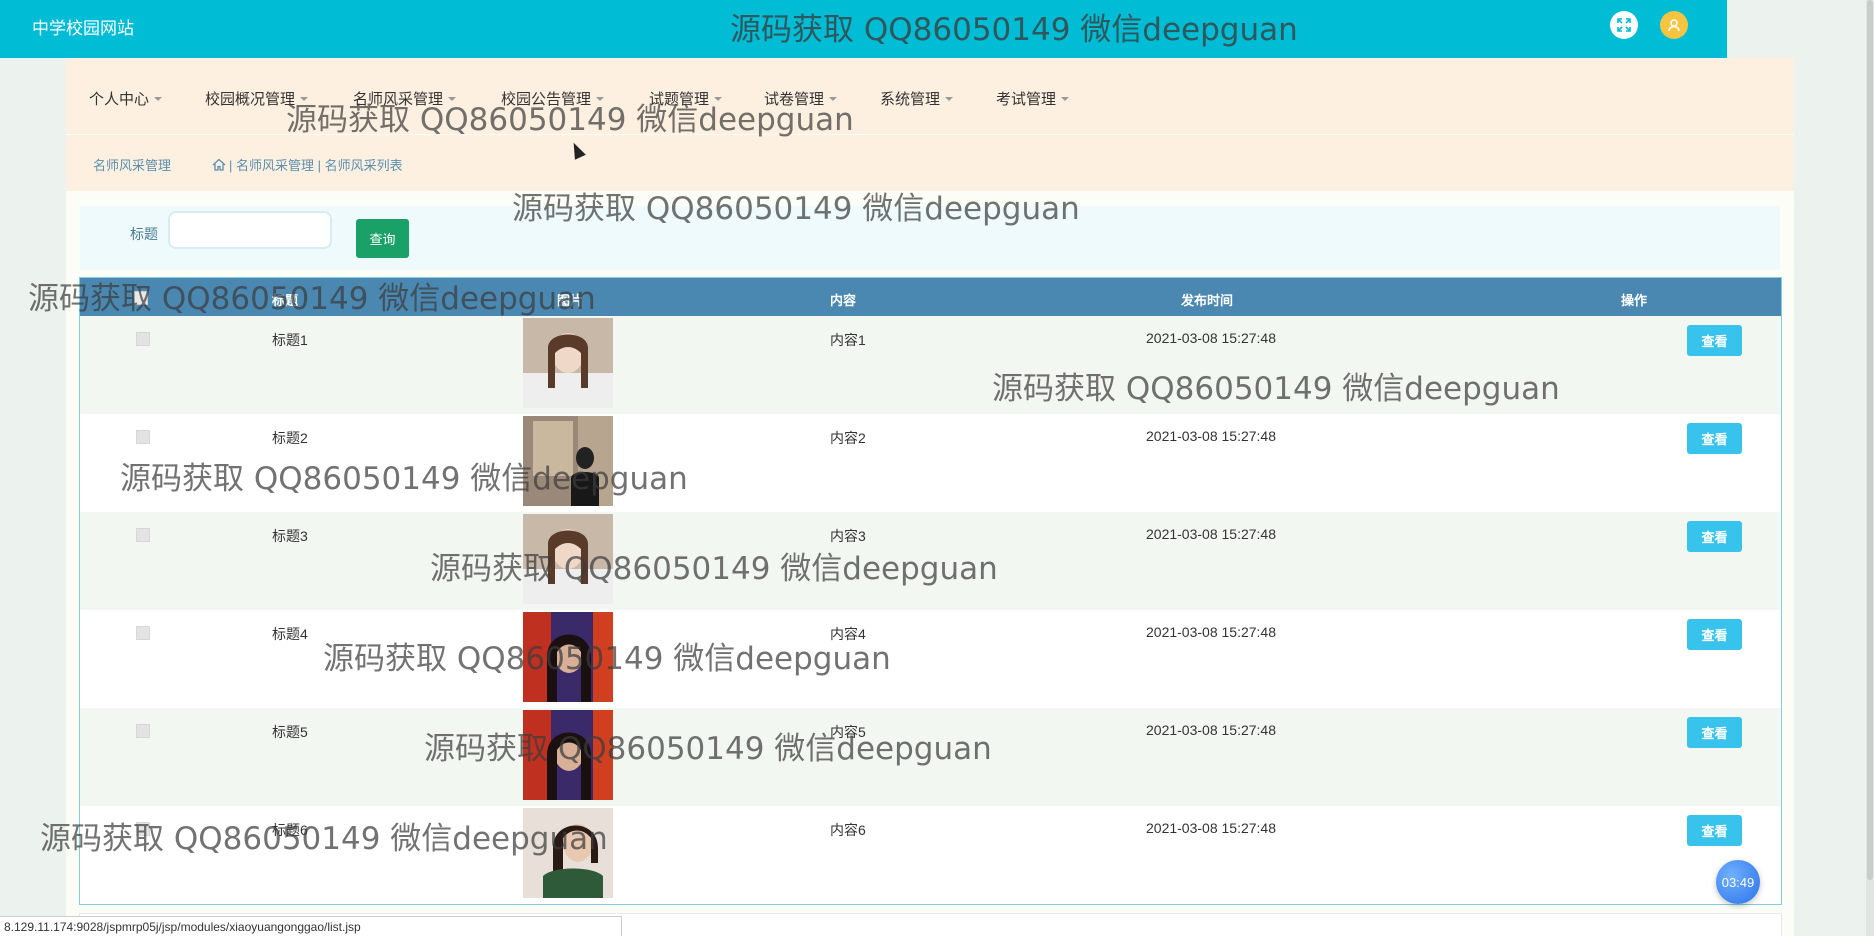 The image size is (1874, 936). What do you see at coordinates (848, 438) in the screenshot?
I see `row-content: 内容2` at bounding box center [848, 438].